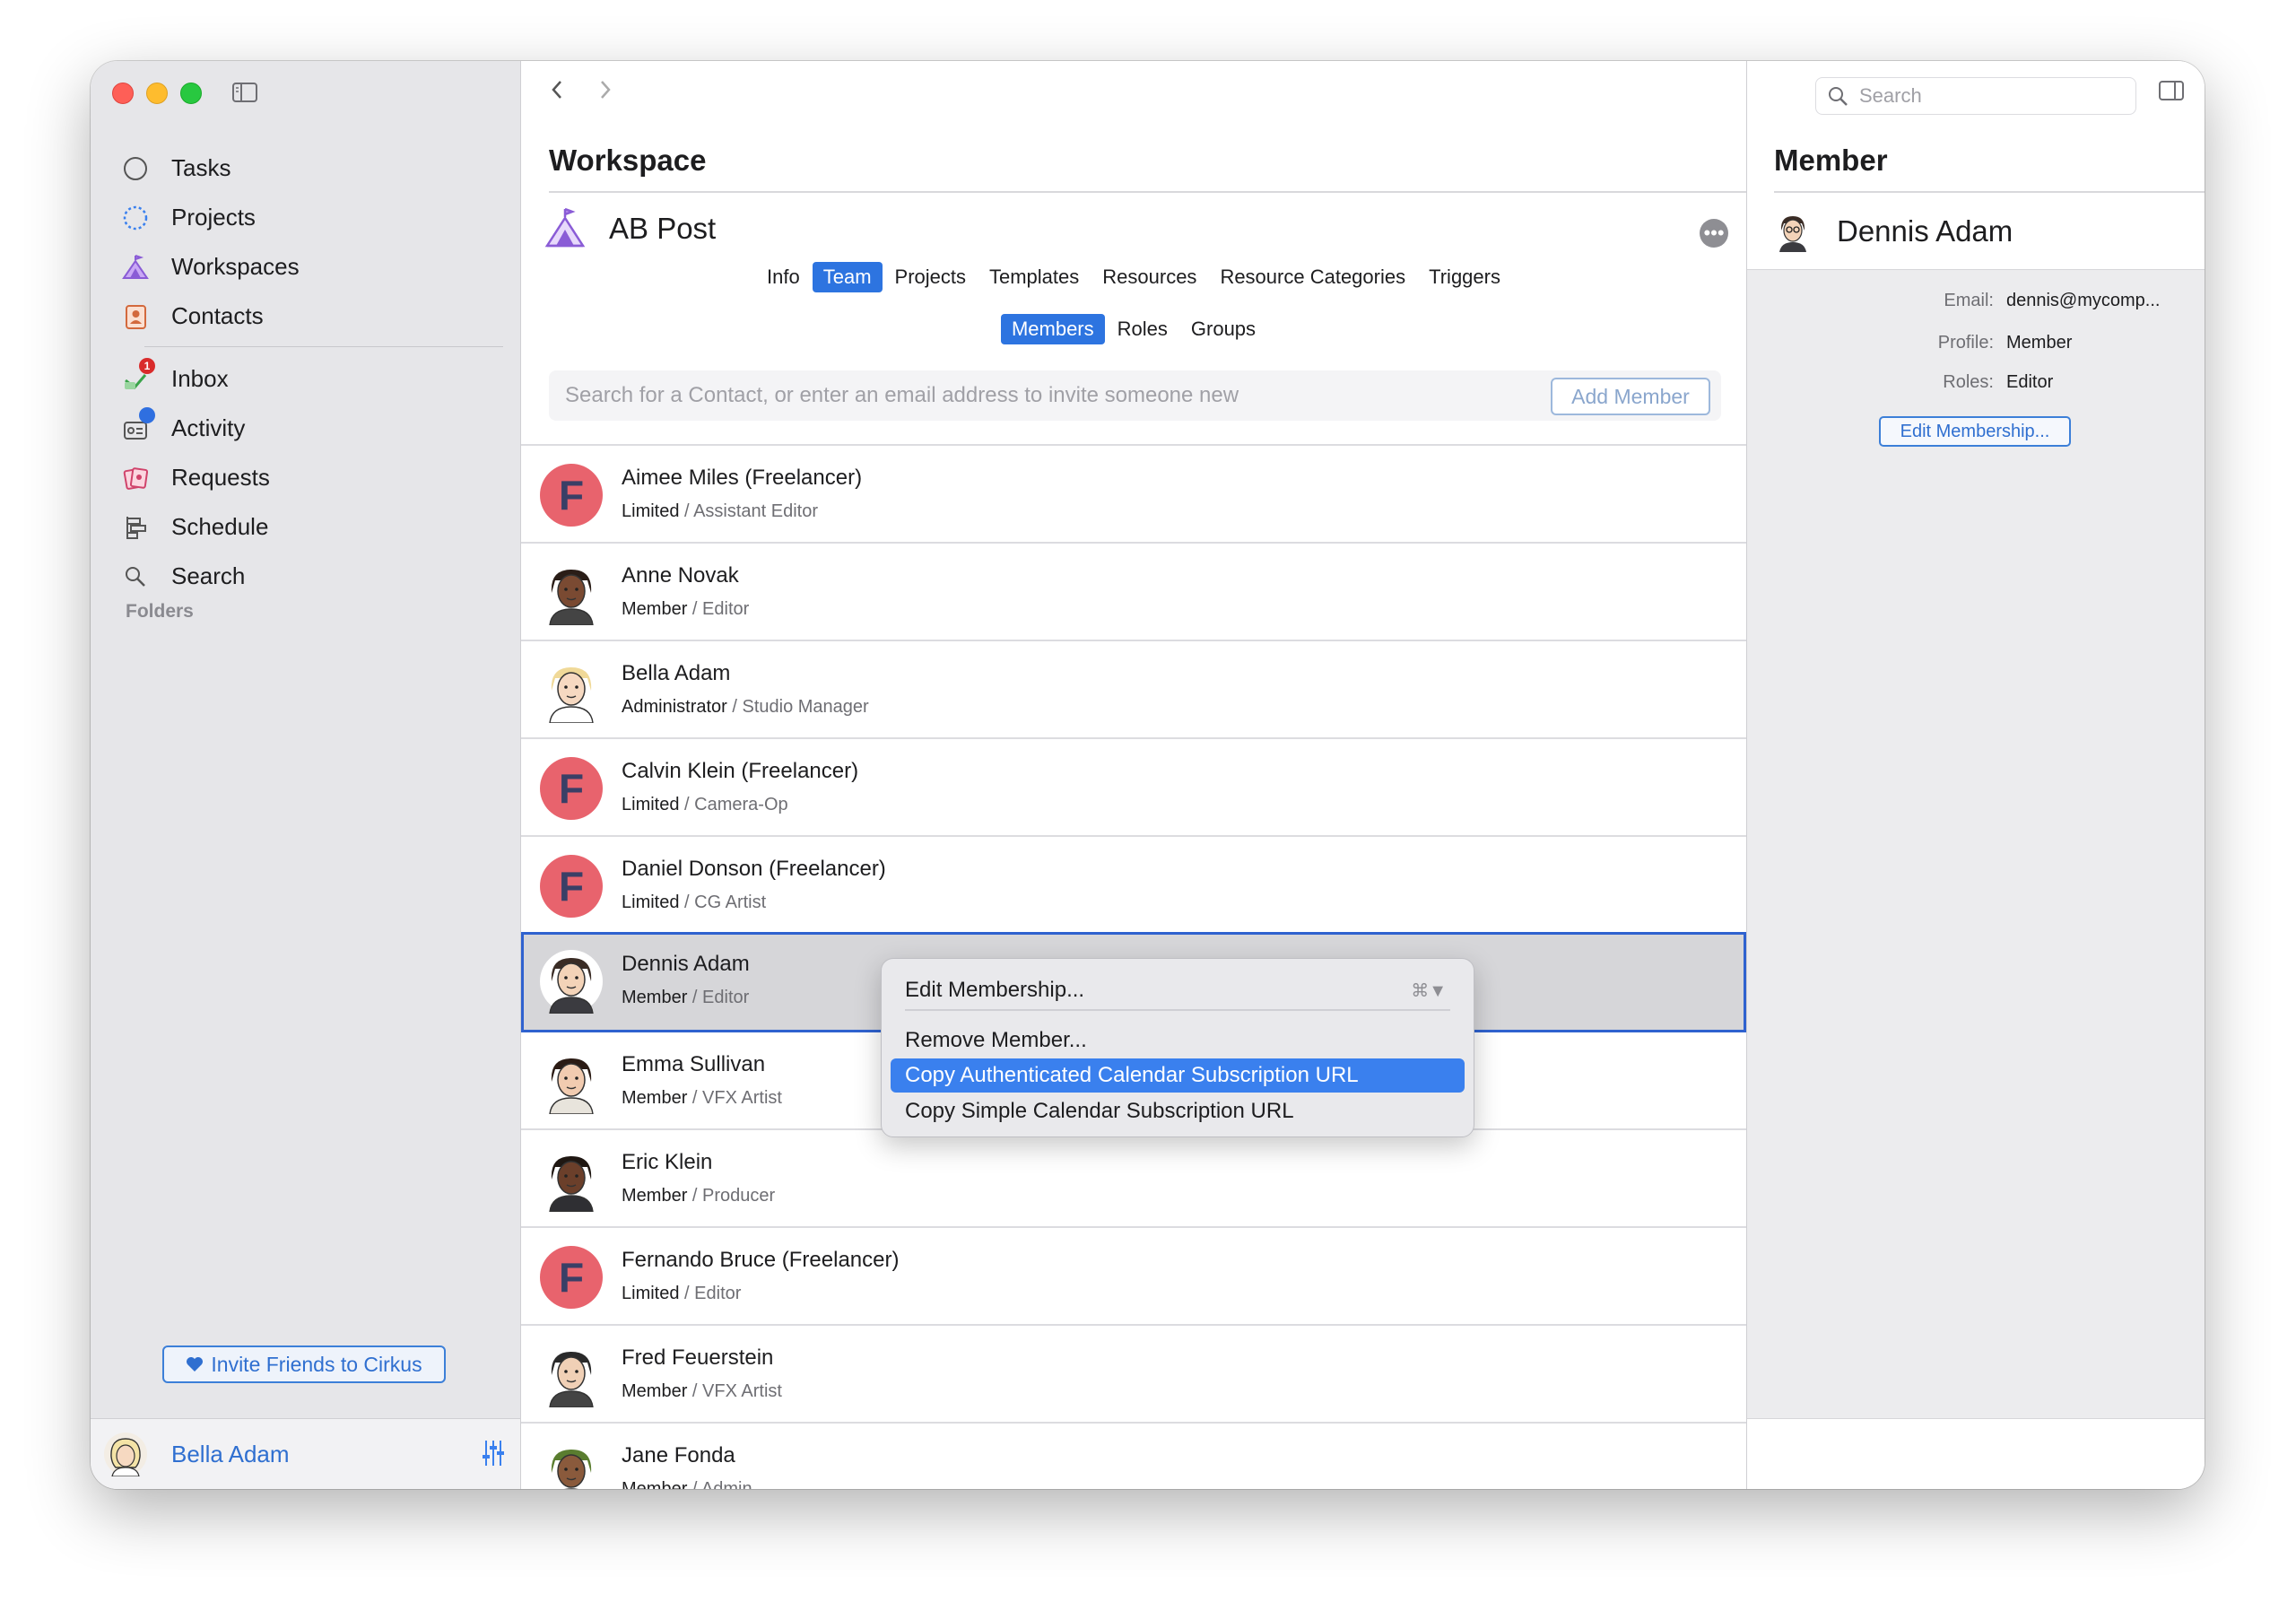 This screenshot has width=2296, height=1611. What do you see at coordinates (1976, 1453) in the screenshot?
I see `inspector-footer` at bounding box center [1976, 1453].